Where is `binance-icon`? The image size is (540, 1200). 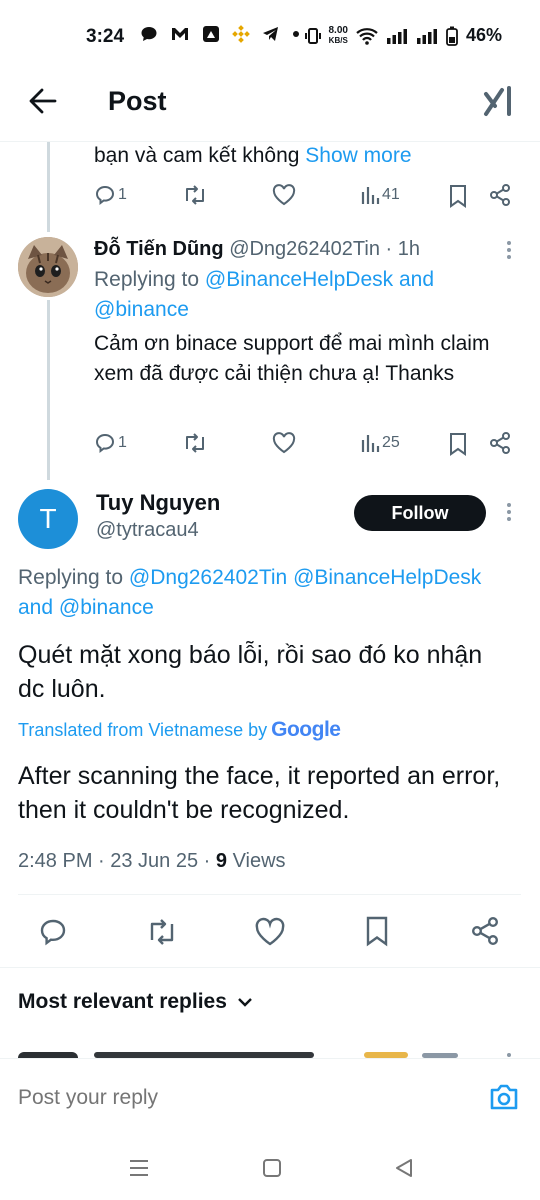
binance-icon is located at coordinates (241, 34).